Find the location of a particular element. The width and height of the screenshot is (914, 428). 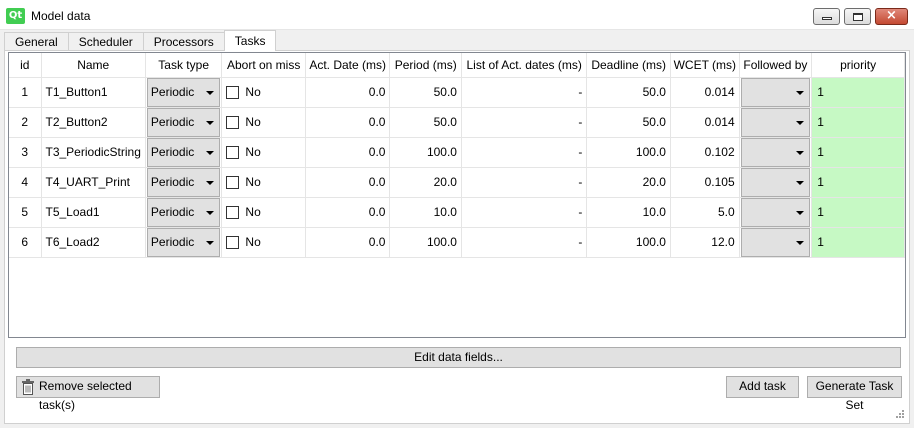

table-row: 5 T5_Load1 Periodic No 0.0 10.0-10.0 5.0 1 is located at coordinates (457, 212).